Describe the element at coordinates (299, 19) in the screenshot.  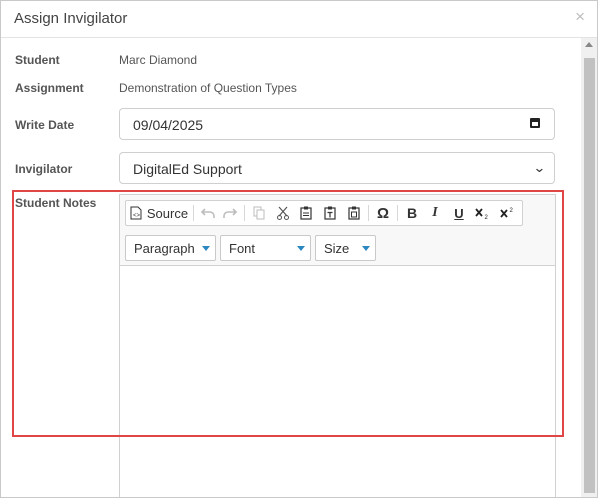
I see `dialog-header: Assign Invigilator ×` at that location.